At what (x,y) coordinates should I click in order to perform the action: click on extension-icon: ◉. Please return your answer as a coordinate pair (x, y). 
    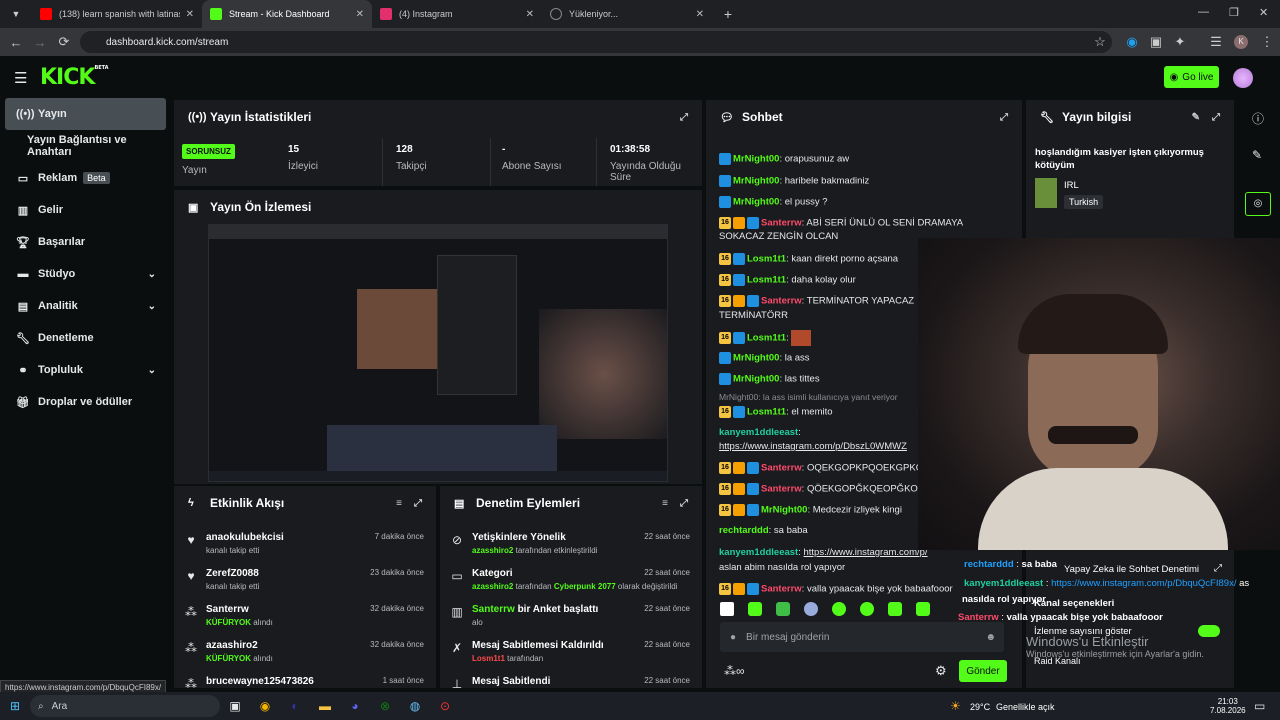
    Looking at the image, I should click on (1132, 42).